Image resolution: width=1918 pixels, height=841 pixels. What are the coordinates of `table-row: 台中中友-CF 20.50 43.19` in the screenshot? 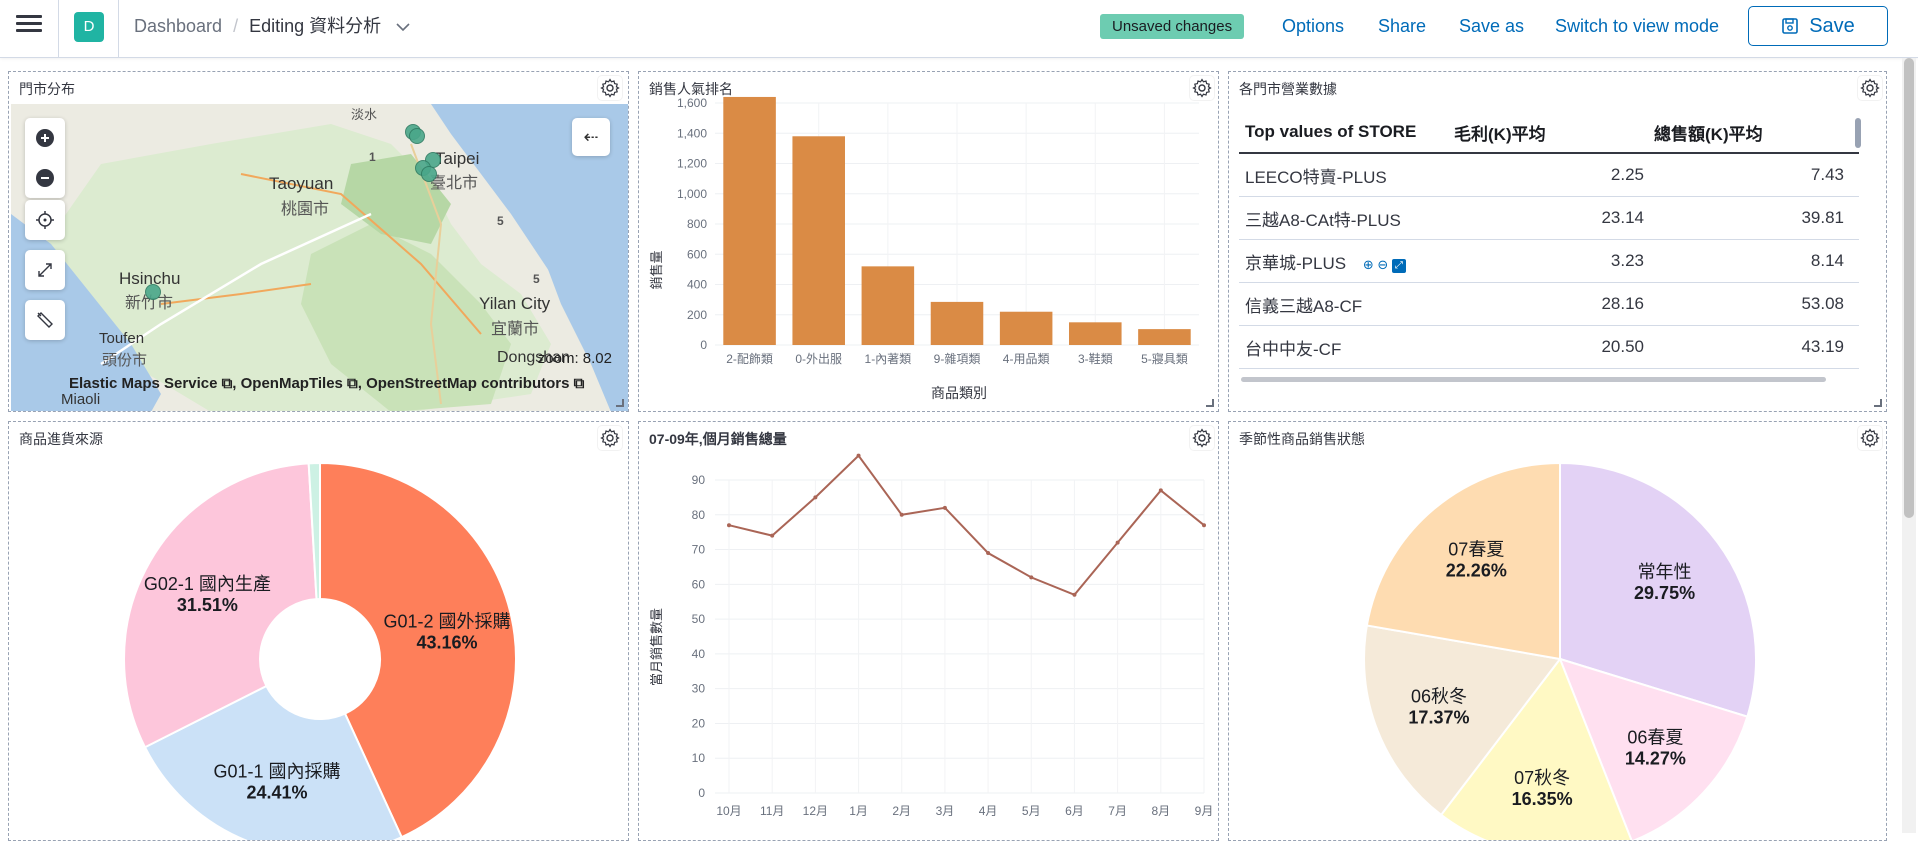 It's located at (1549, 347).